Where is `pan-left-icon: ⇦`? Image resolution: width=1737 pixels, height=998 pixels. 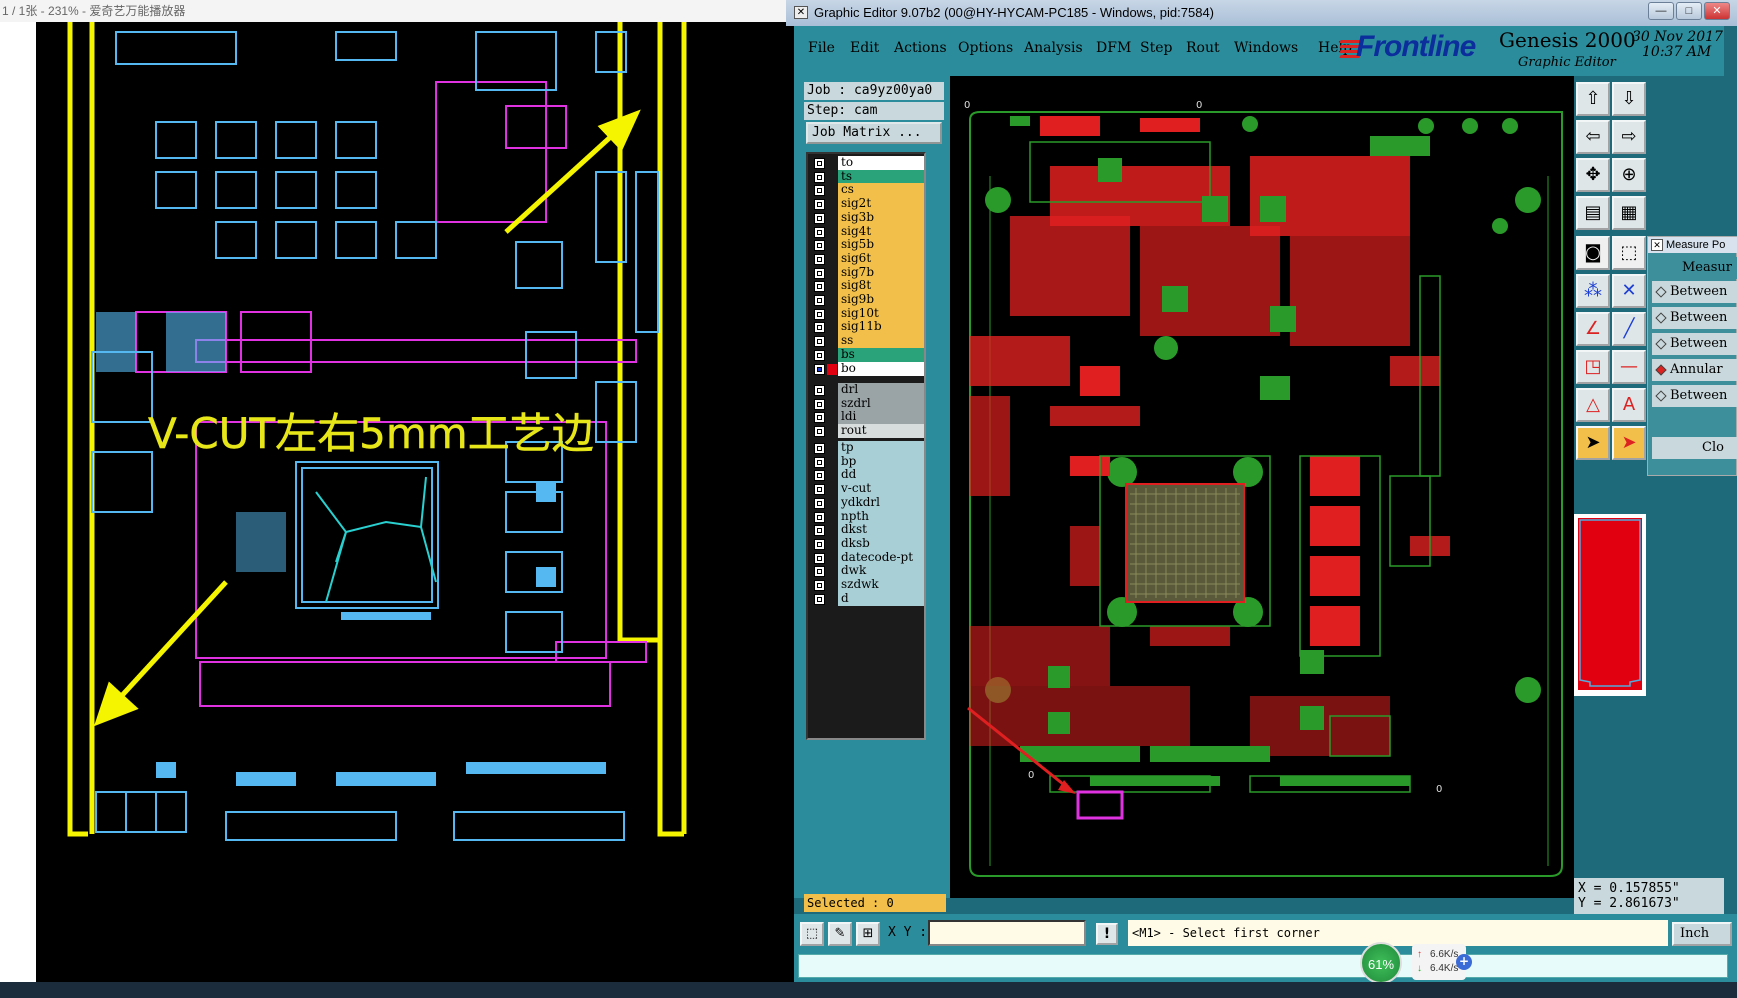 pan-left-icon: ⇦ is located at coordinates (1593, 137).